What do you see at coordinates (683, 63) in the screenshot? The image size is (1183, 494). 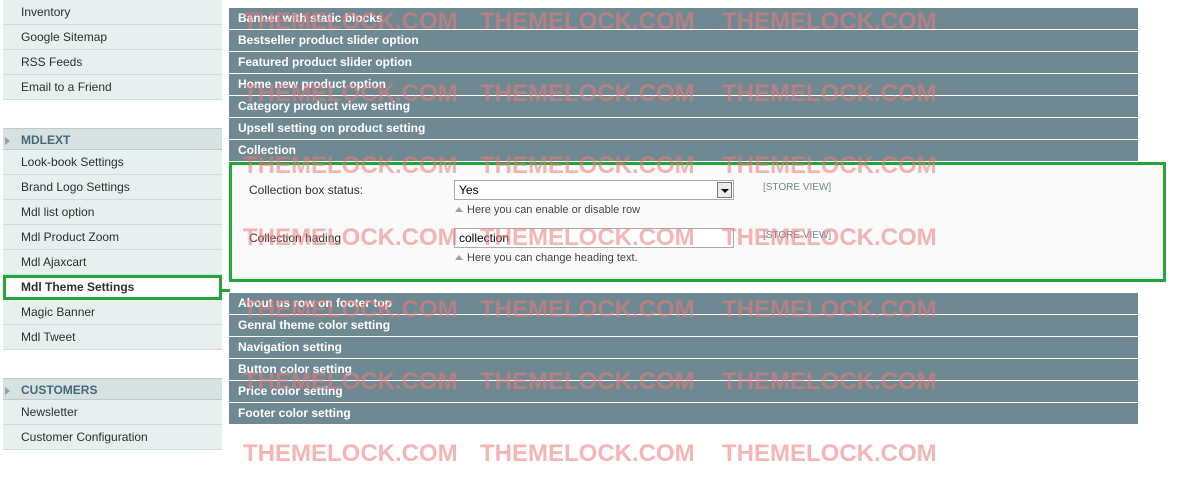 I see `section-featured-product-slider: Featured product slider option` at bounding box center [683, 63].